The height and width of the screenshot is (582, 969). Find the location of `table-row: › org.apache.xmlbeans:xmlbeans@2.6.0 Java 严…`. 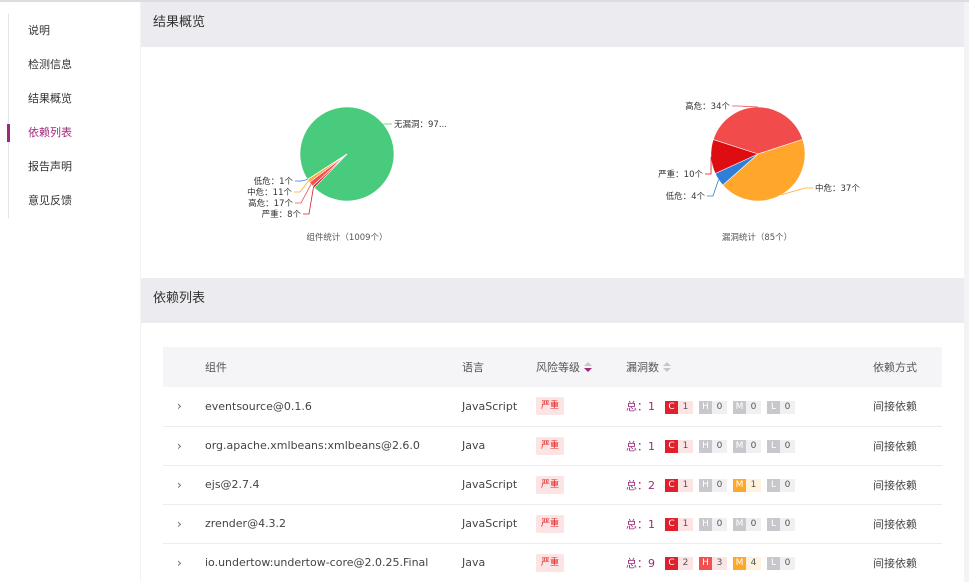

table-row: › org.apache.xmlbeans:xmlbeans@2.6.0 Java 严… is located at coordinates (552, 446).